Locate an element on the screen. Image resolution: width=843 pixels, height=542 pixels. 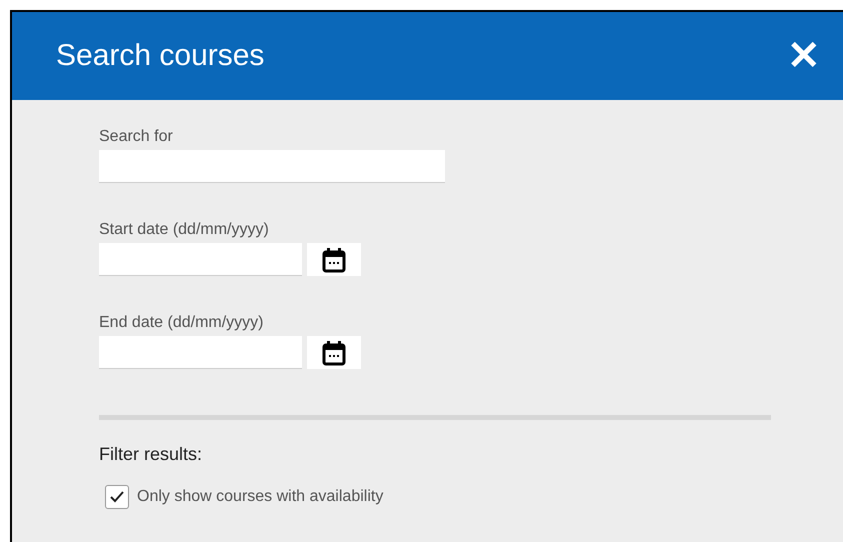
filter-heading: Filter results: is located at coordinates (151, 454).